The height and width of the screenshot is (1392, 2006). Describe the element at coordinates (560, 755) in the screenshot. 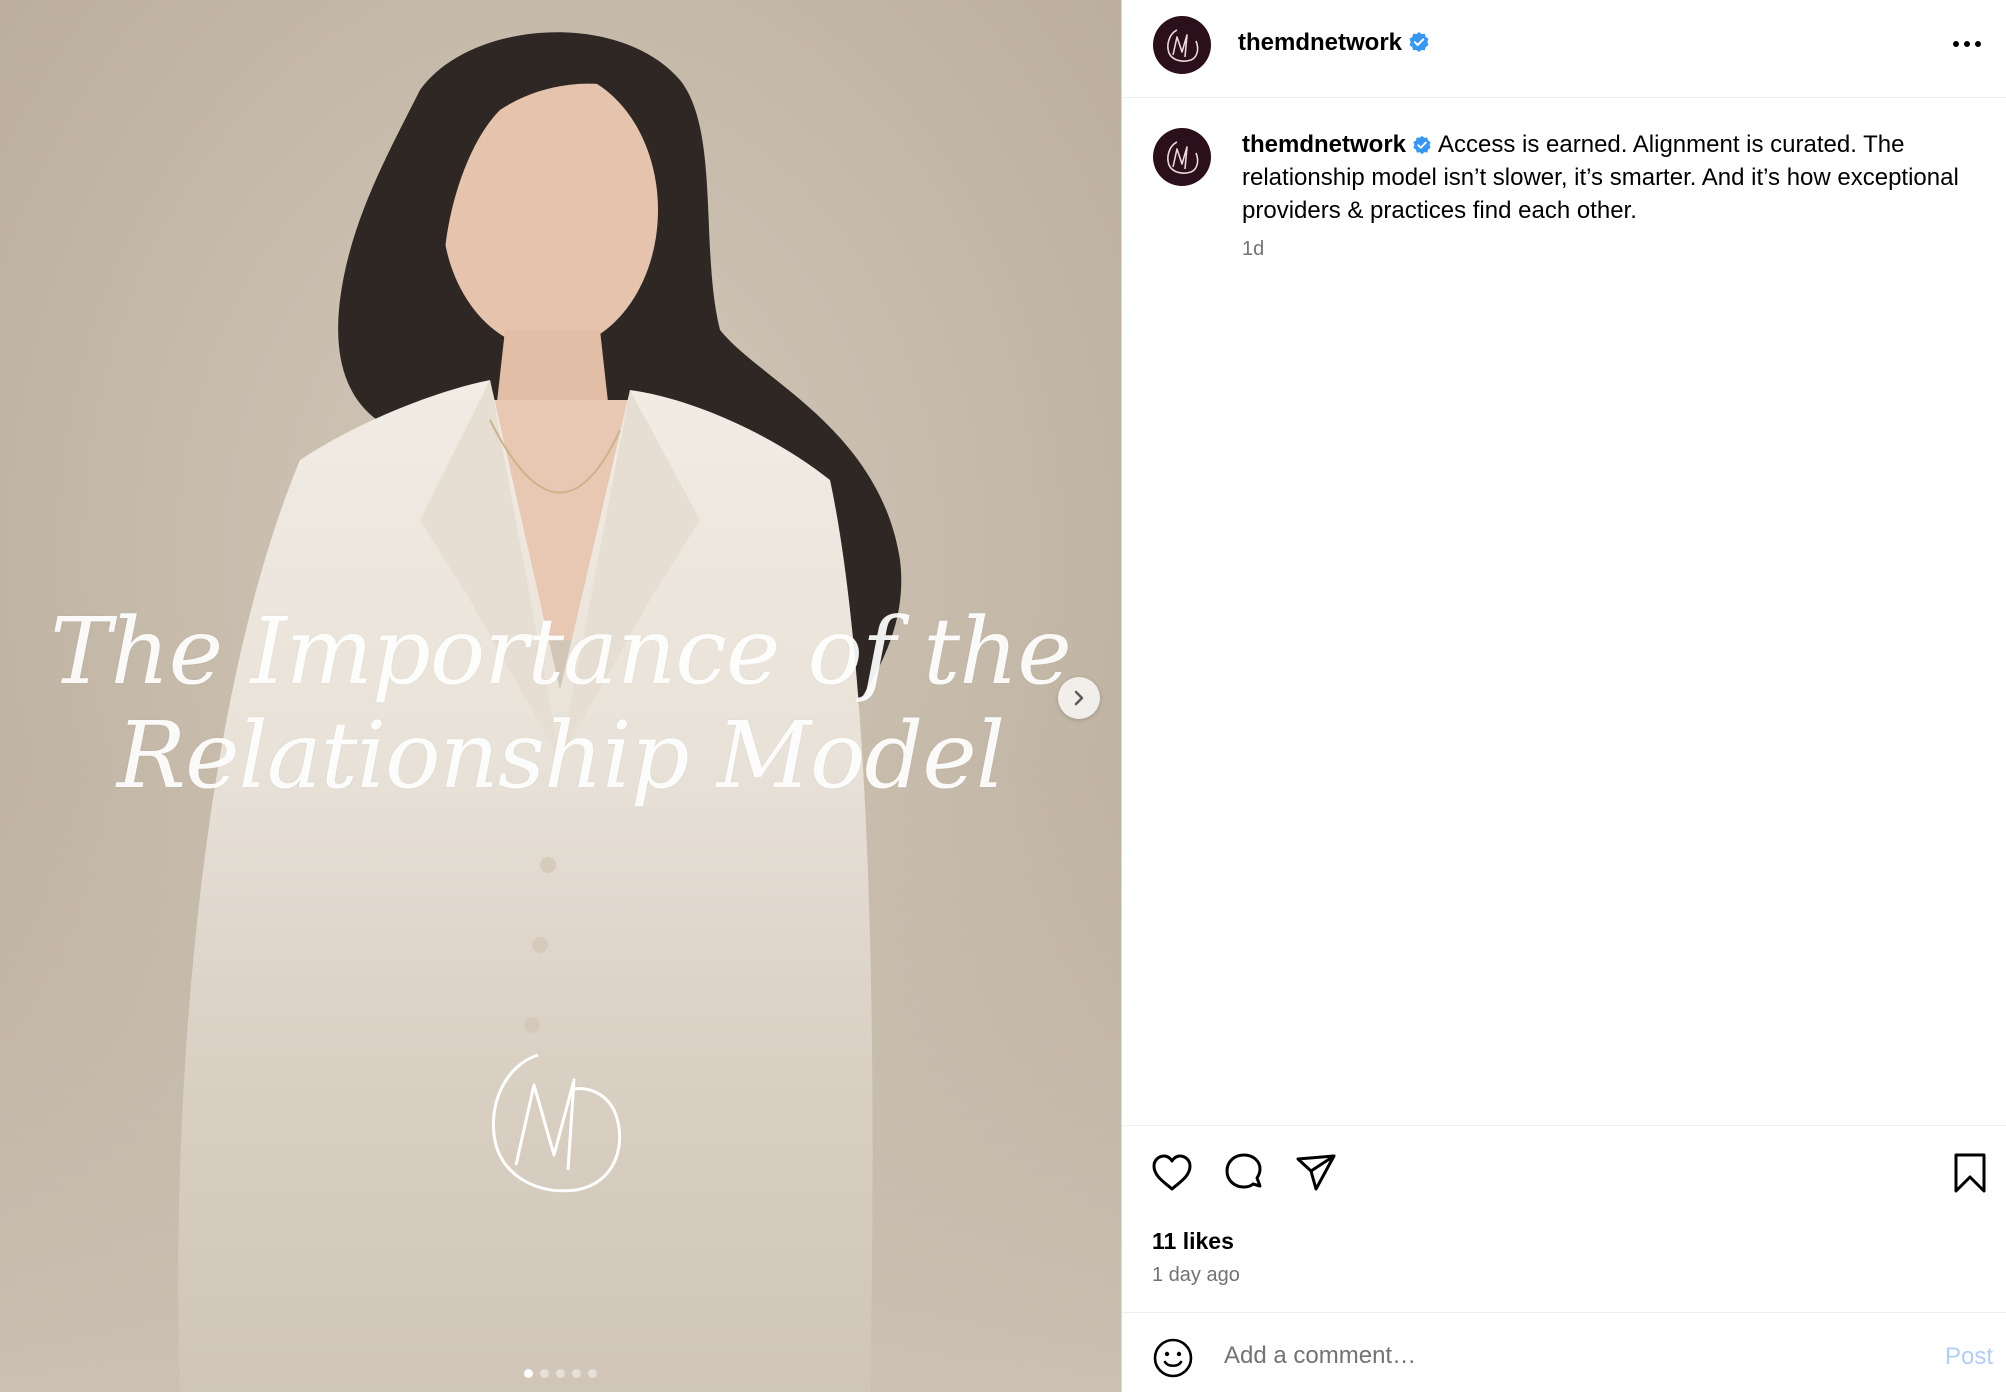

I see `overlay-line-2: Relationship Model` at that location.